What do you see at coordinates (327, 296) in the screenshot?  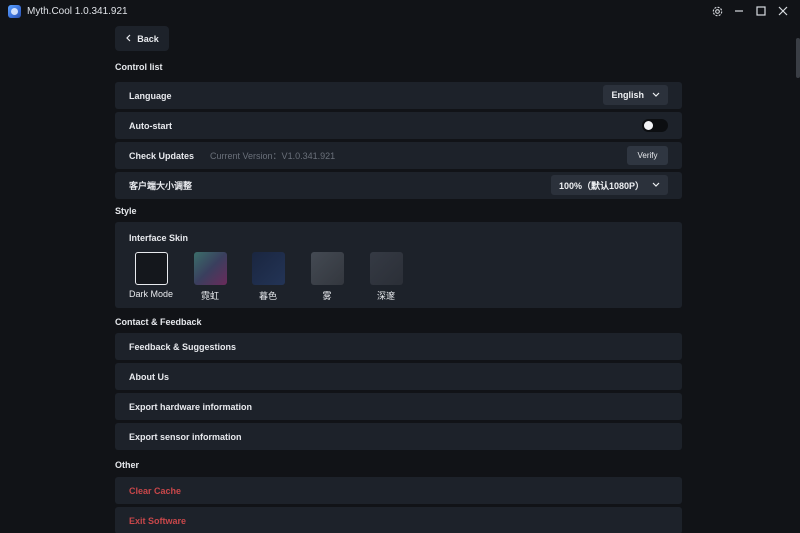 I see `skin-label-fog: 雾` at bounding box center [327, 296].